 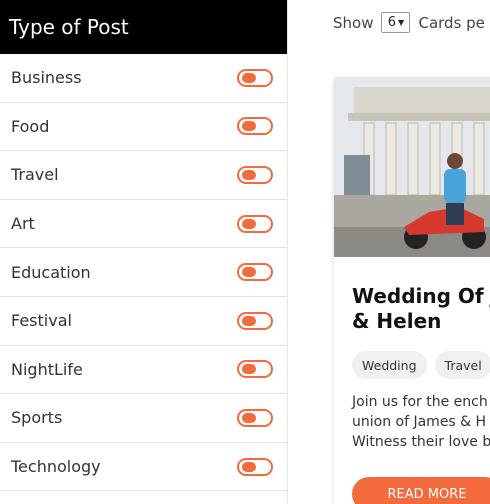 What do you see at coordinates (47, 369) in the screenshot?
I see `filter-label: NightLife` at bounding box center [47, 369].